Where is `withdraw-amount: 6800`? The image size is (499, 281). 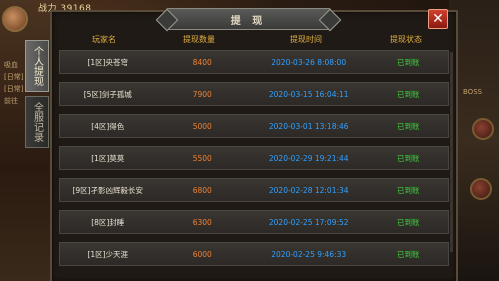
withdraw-amount: 6800 is located at coordinates (202, 190).